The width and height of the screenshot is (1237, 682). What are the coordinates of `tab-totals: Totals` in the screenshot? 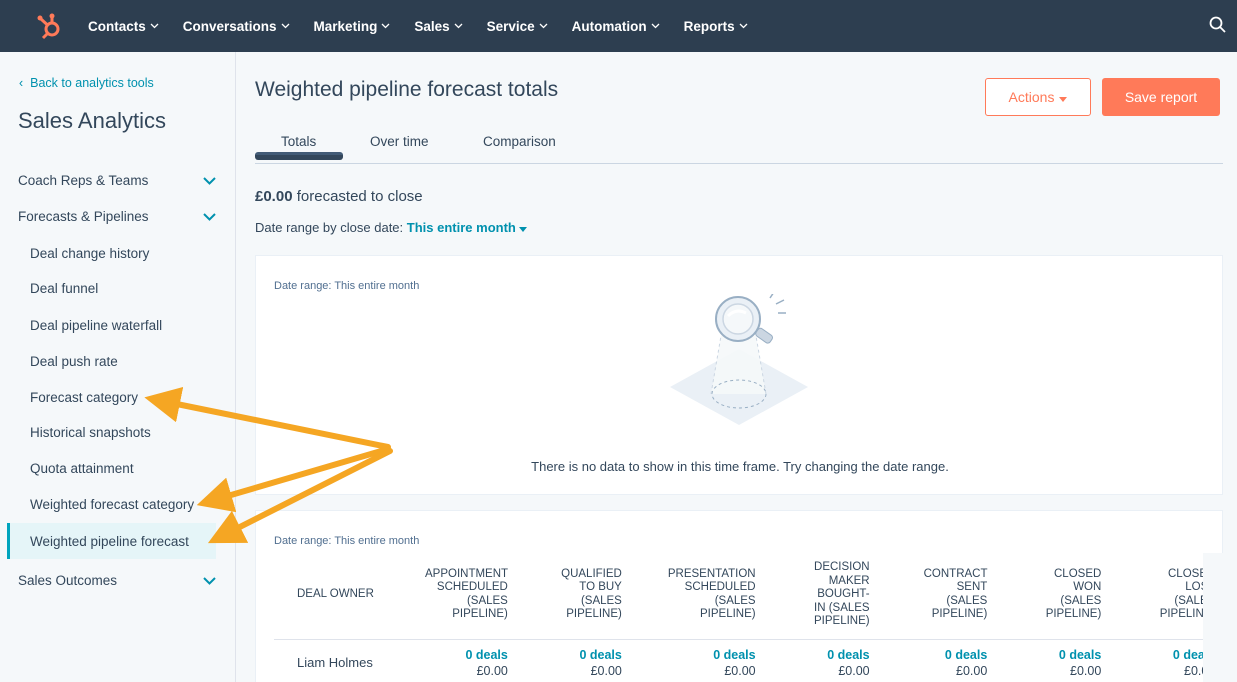 It's located at (298, 141).